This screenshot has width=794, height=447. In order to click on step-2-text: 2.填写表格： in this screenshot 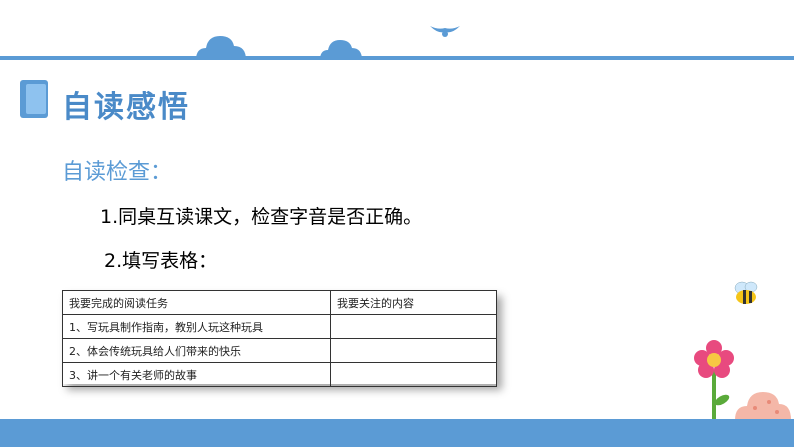, I will do `click(161, 261)`.